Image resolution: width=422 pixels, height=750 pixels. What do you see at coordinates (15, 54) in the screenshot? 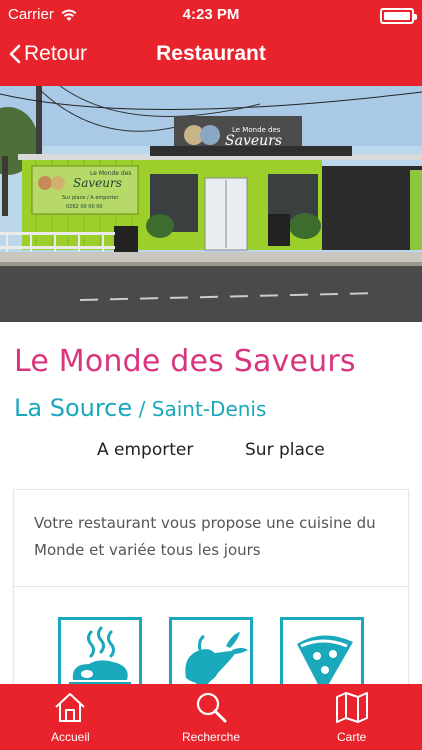
I see `chevron-left-icon` at bounding box center [15, 54].